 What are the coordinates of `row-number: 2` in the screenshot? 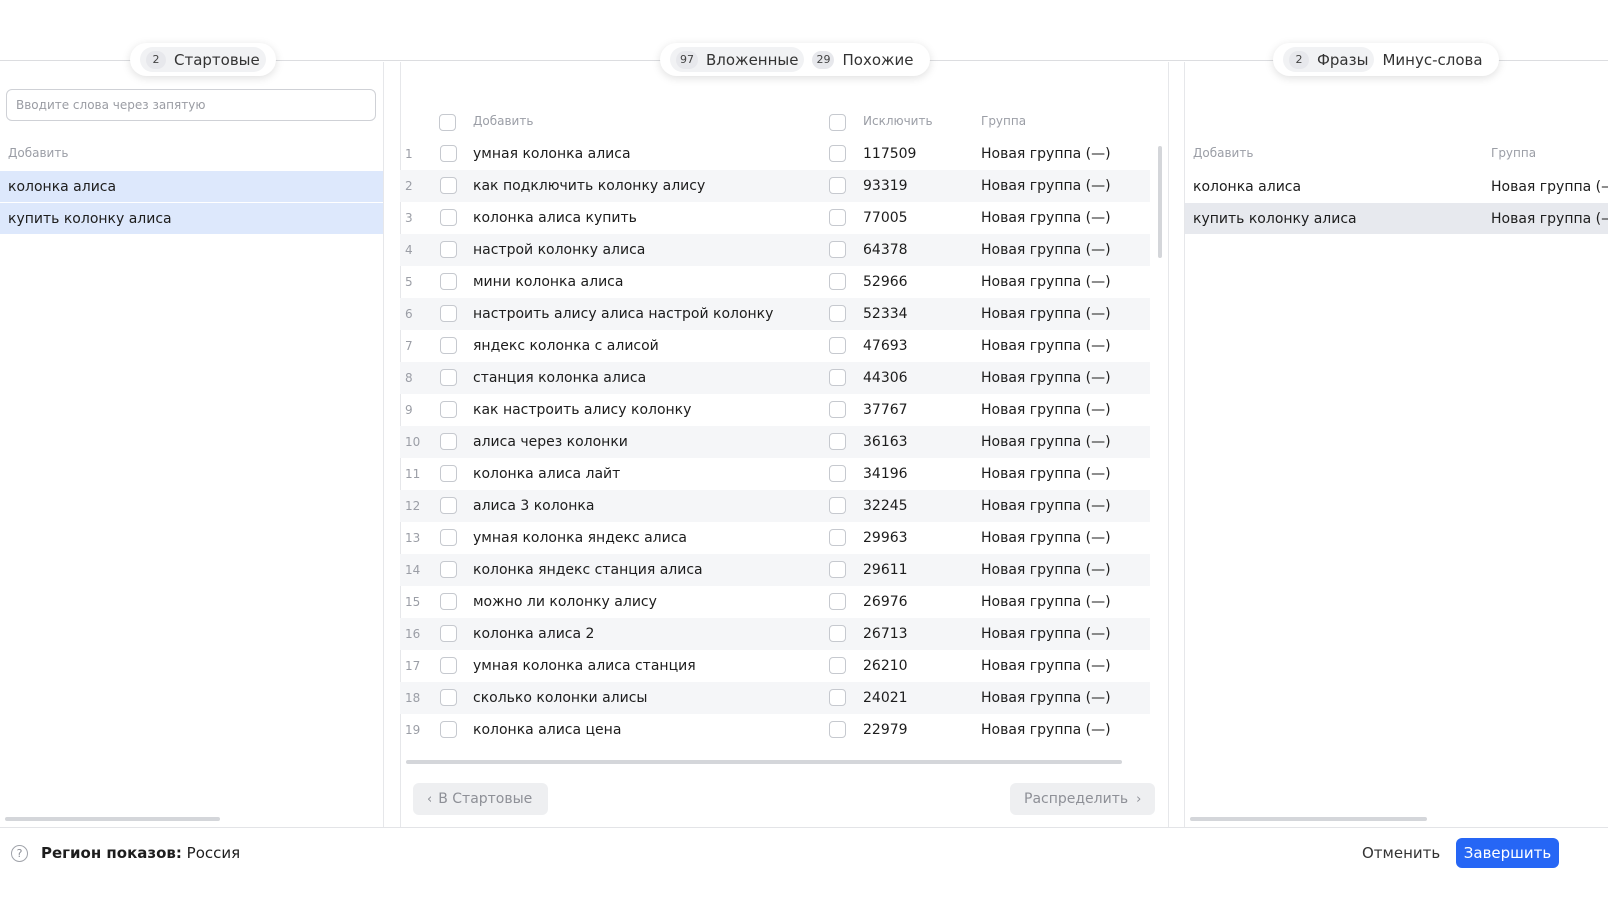 It's located at (409, 186).